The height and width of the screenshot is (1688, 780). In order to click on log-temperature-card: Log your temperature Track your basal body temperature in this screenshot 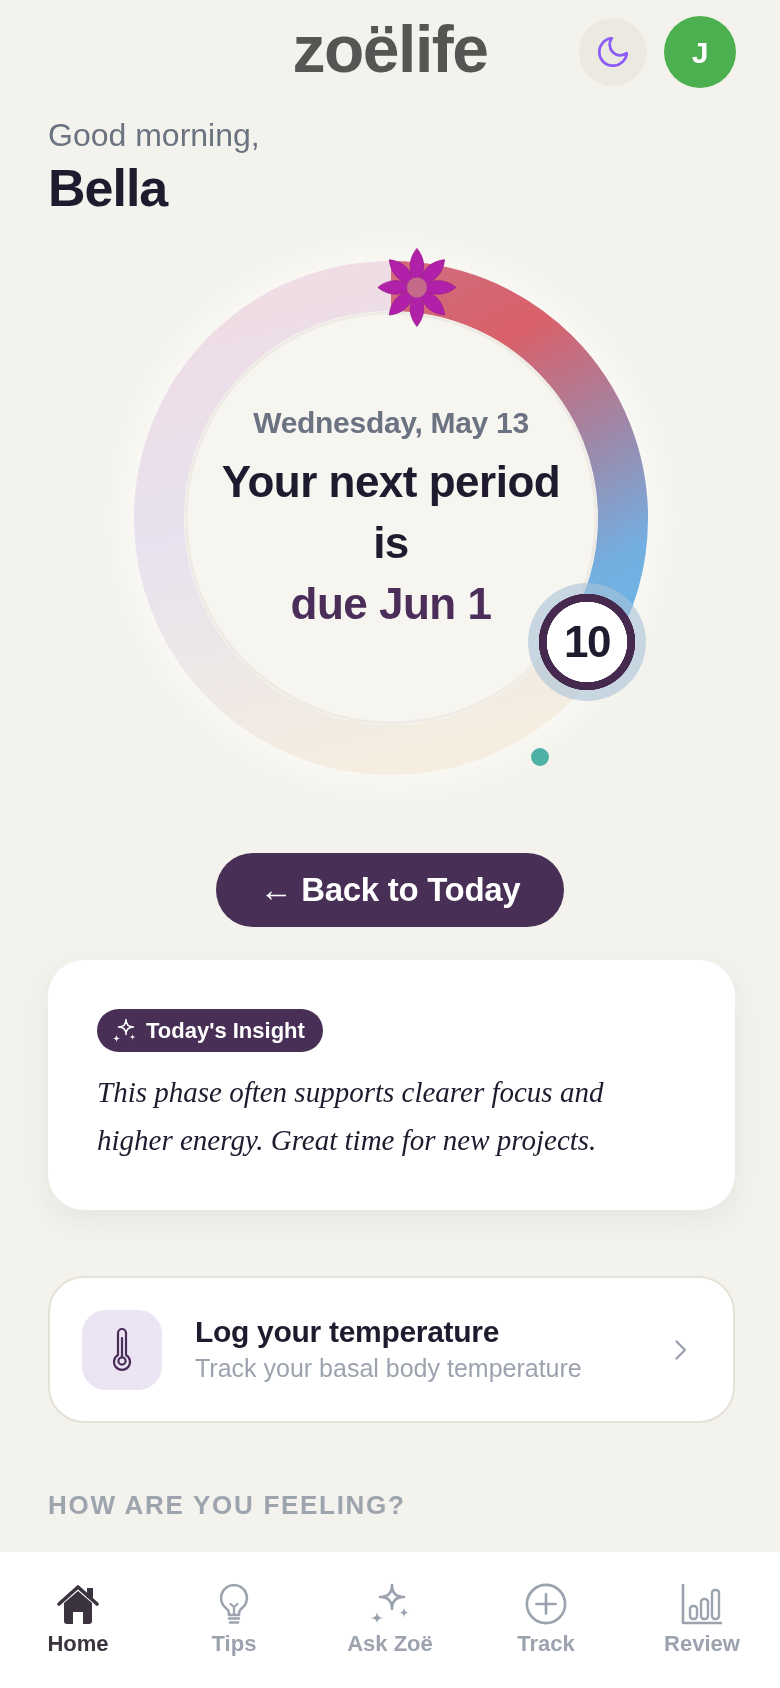, I will do `click(391, 1349)`.